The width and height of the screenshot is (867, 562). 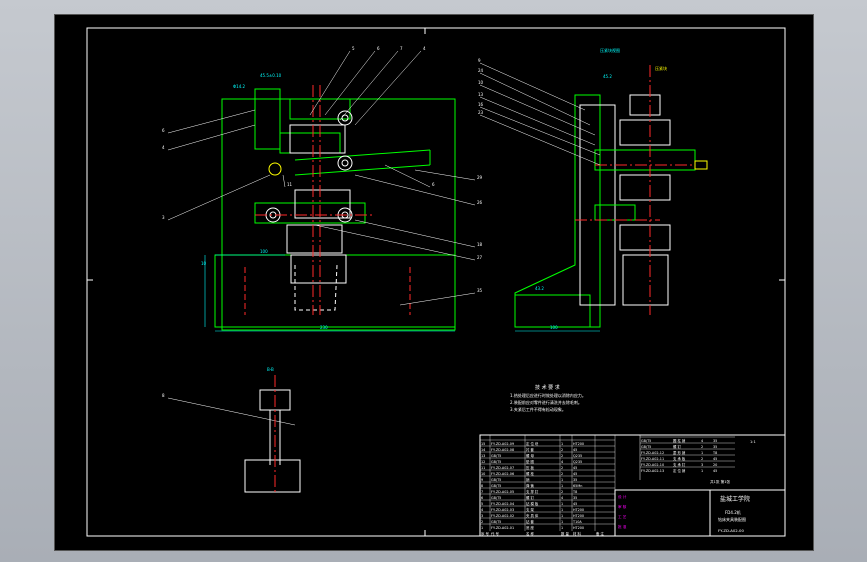 I want to click on nut-middle-hole, so click(x=345, y=163).